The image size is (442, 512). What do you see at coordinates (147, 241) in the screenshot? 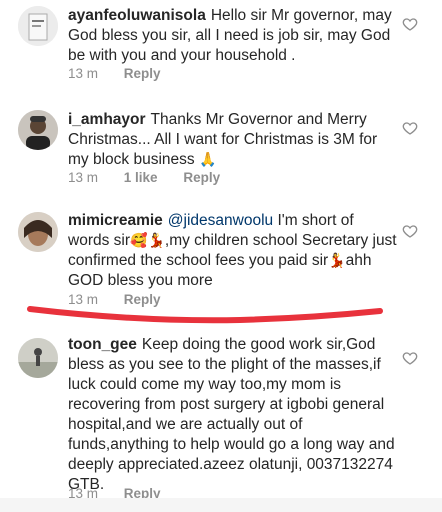
I see `emoji: 🥰💃` at bounding box center [147, 241].